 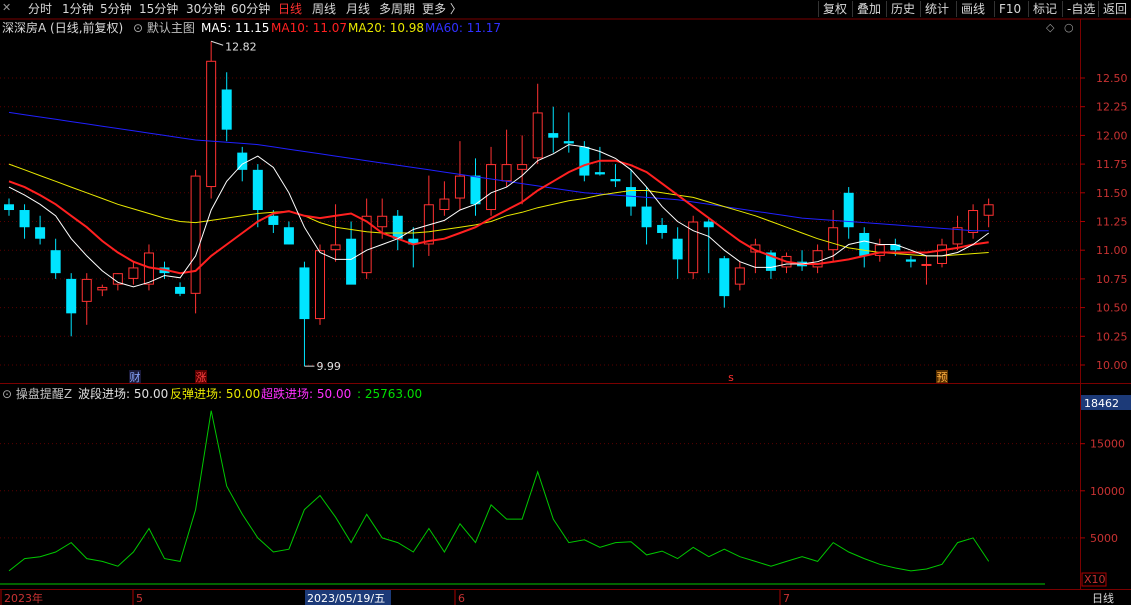 What do you see at coordinates (1112, 336) in the screenshot?
I see `price-tick-label-9: 10.25` at bounding box center [1112, 336].